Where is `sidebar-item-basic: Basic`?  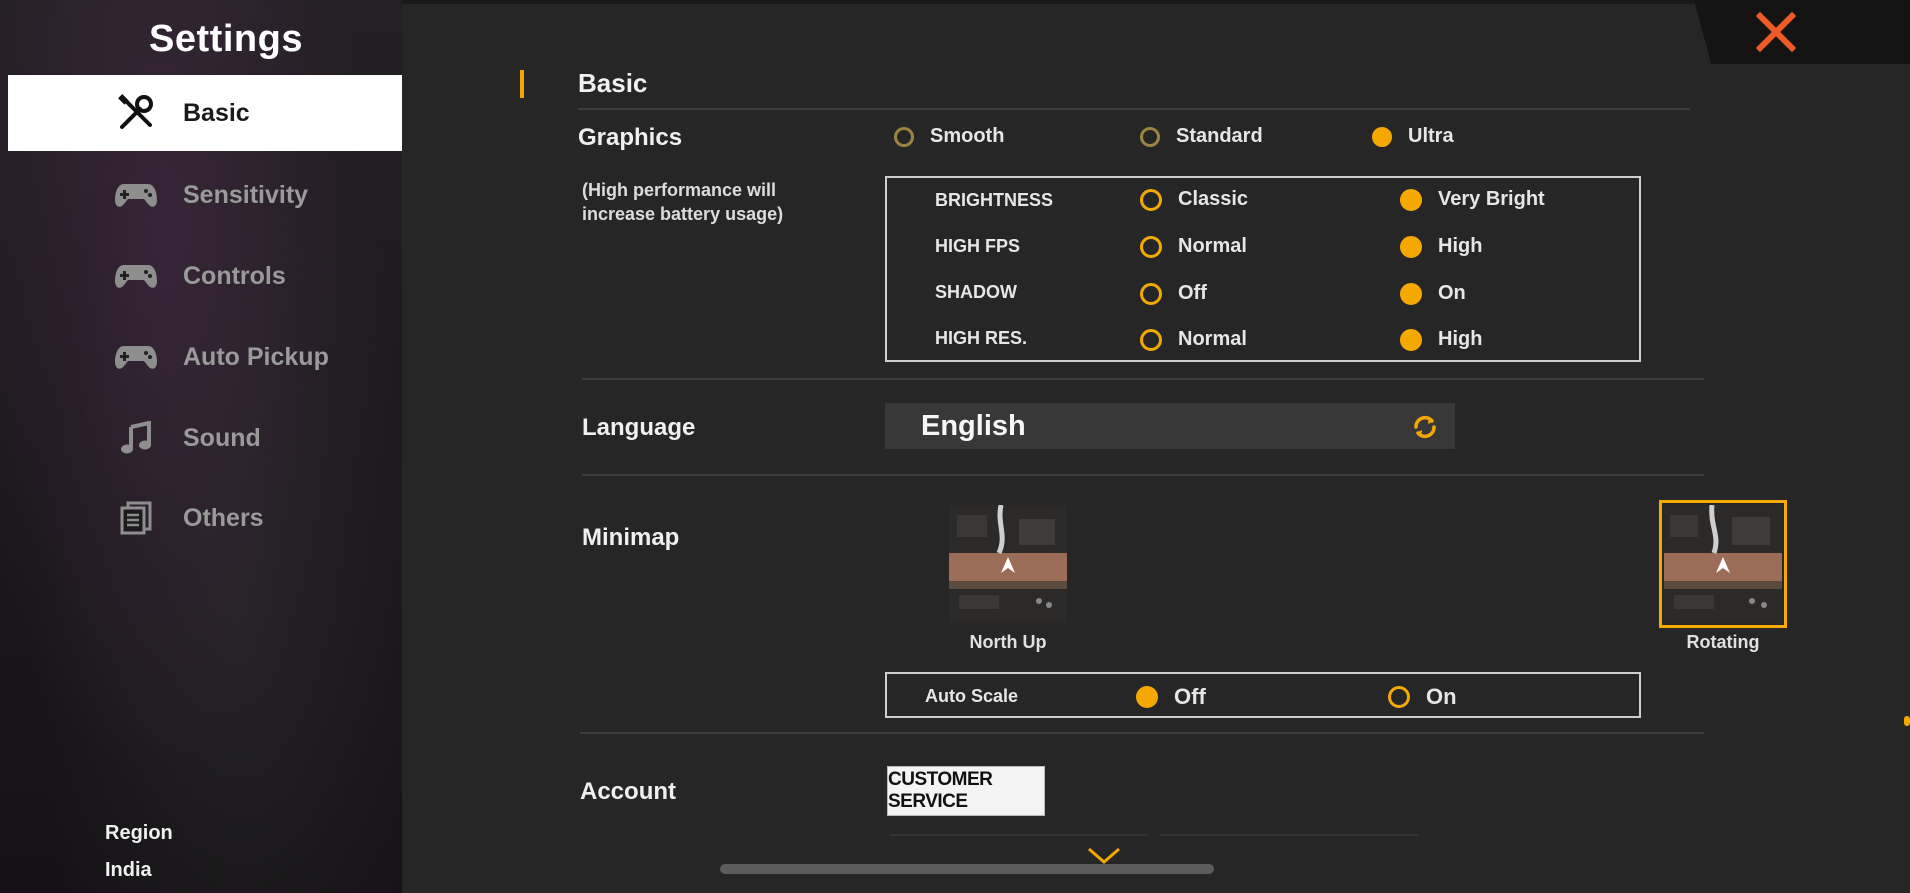 sidebar-item-basic: Basic is located at coordinates (205, 113).